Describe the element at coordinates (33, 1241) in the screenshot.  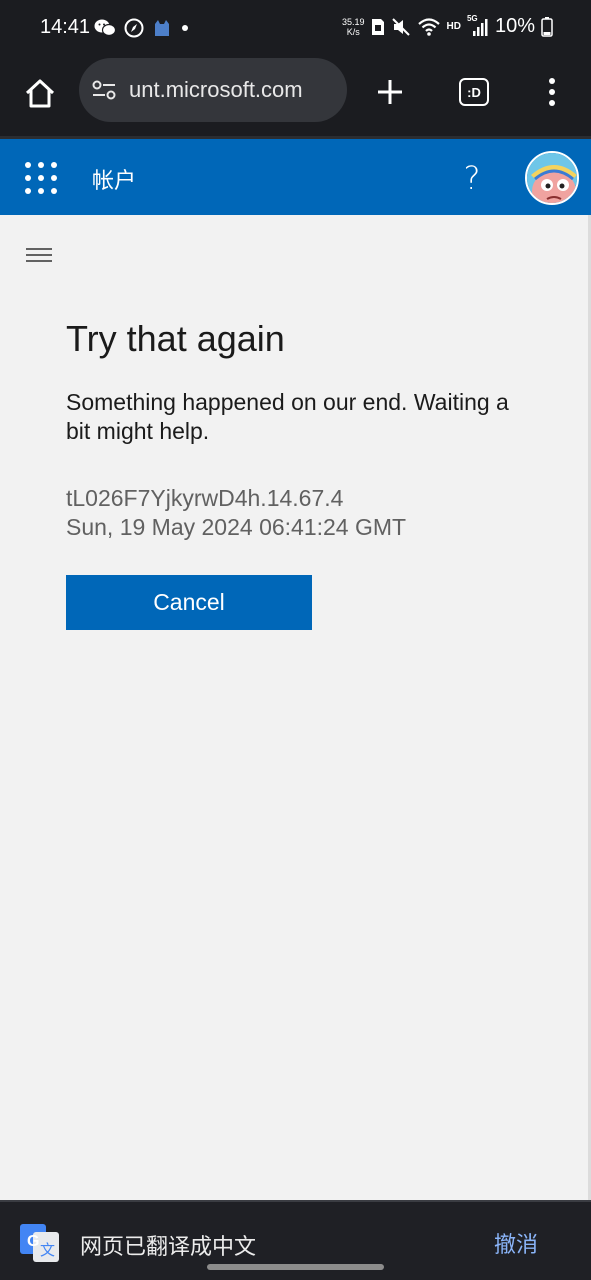
I see `svg-text: G` at that location.